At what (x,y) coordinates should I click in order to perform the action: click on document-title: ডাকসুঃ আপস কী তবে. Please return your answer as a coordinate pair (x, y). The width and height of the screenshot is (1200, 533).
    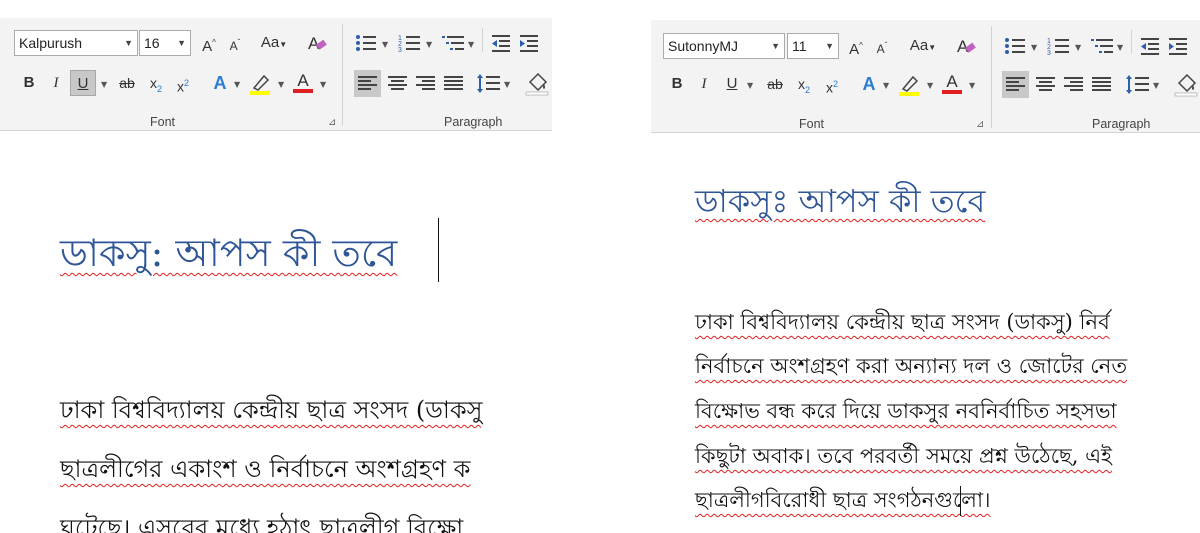
    Looking at the image, I should click on (840, 203).